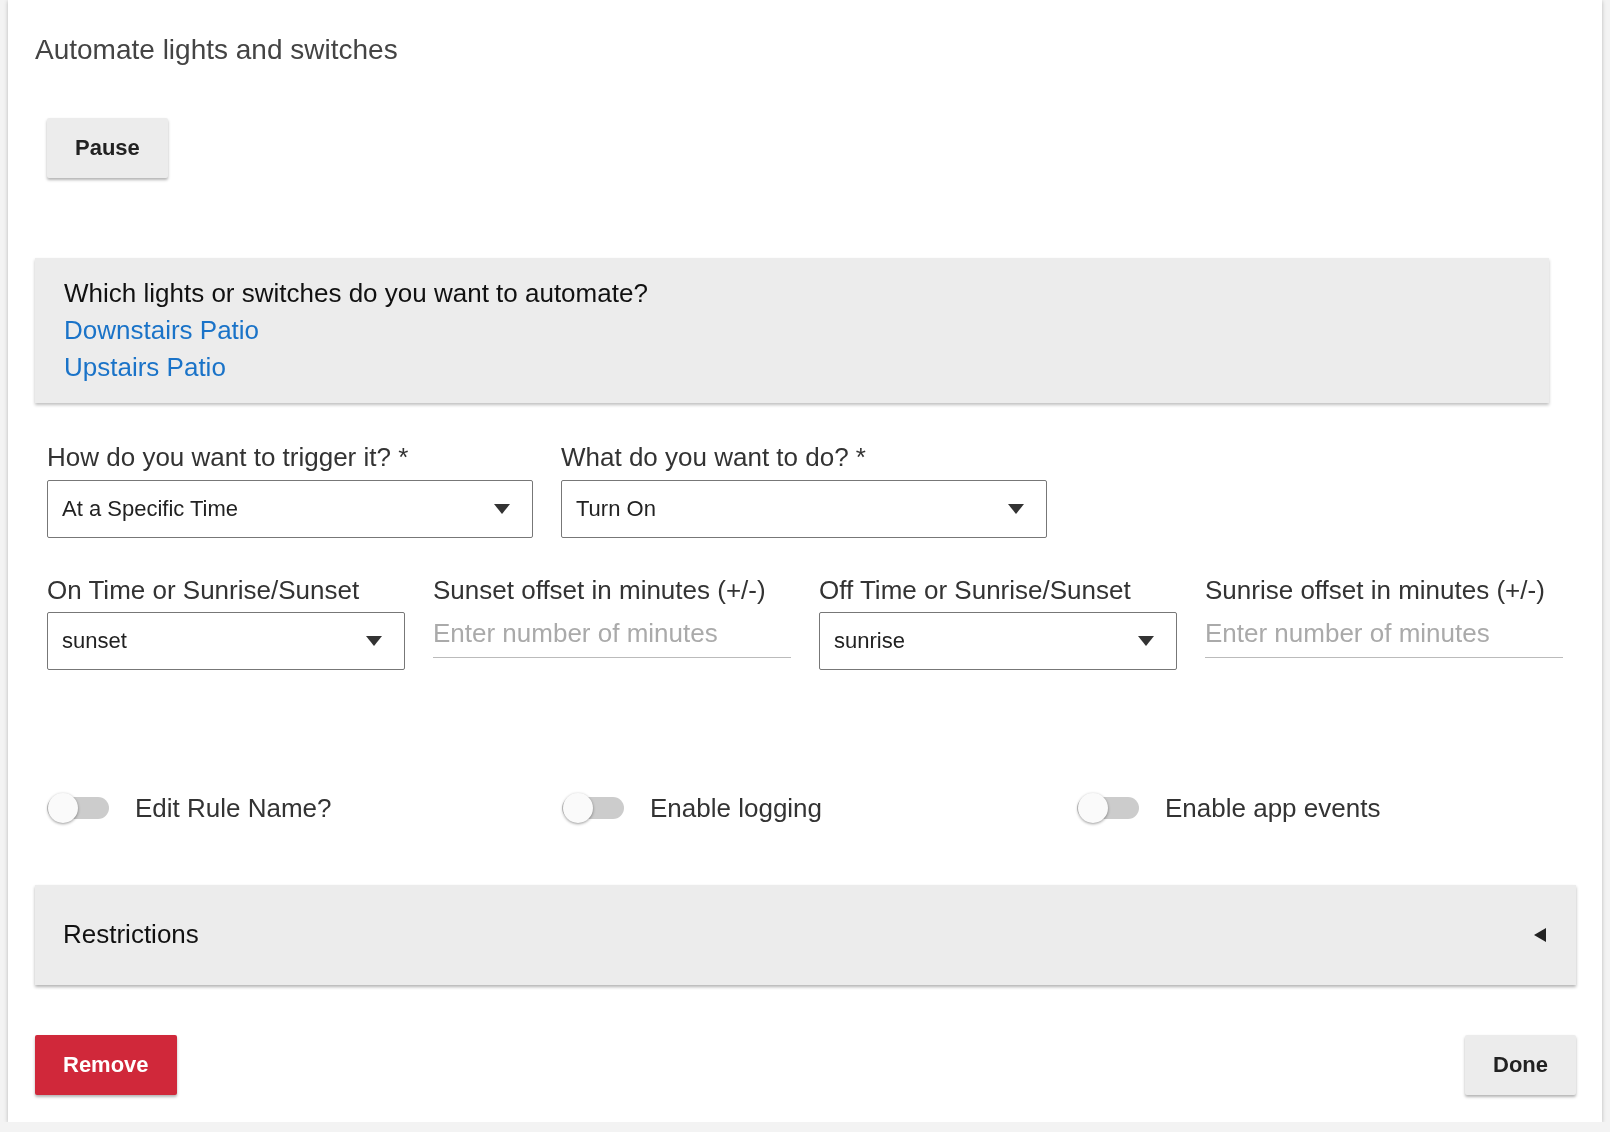 Image resolution: width=1610 pixels, height=1132 pixels. I want to click on device-link: Downstairs Patio, so click(162, 330).